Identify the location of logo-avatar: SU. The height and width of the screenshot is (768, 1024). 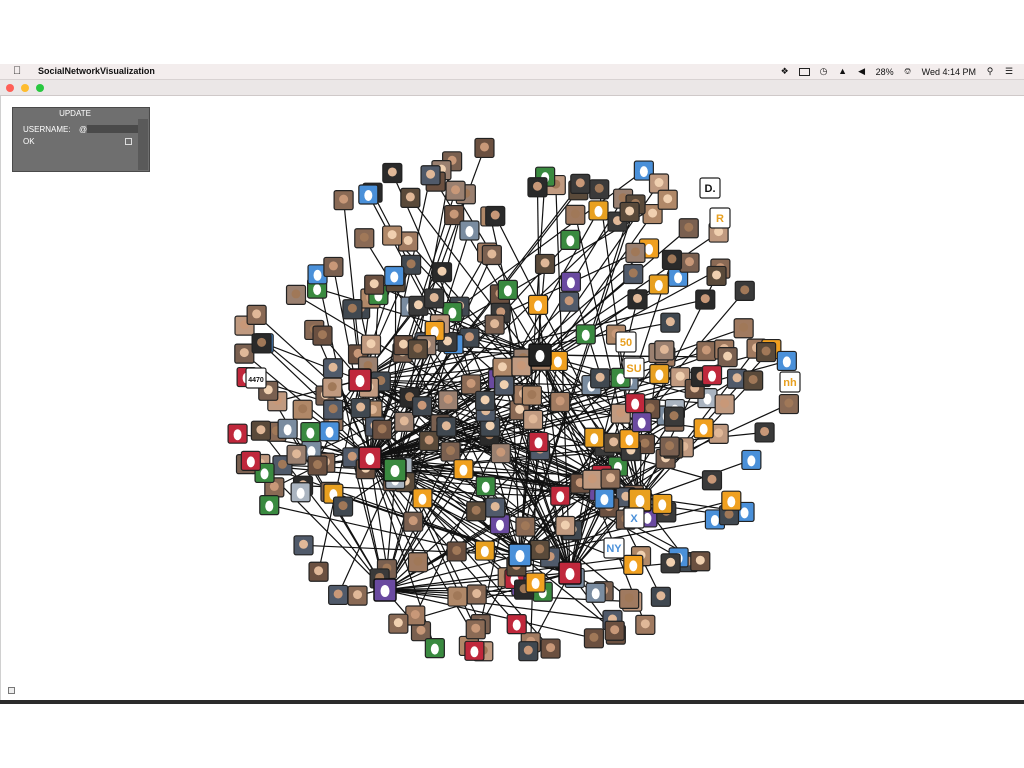
(634, 368).